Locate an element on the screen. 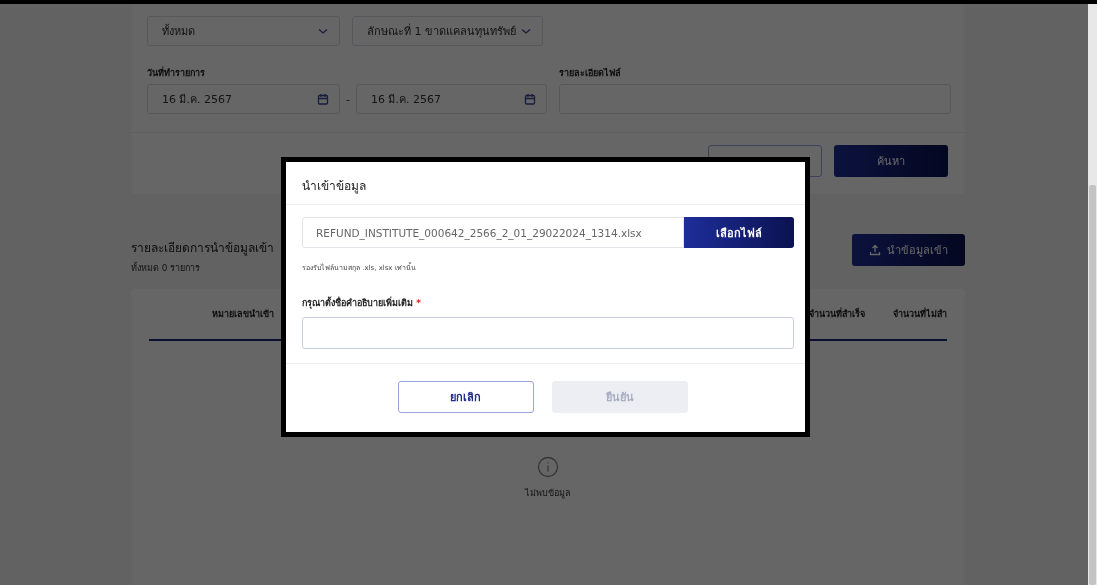  column-header: จำนวนที่ไม่สำ is located at coordinates (919, 314).